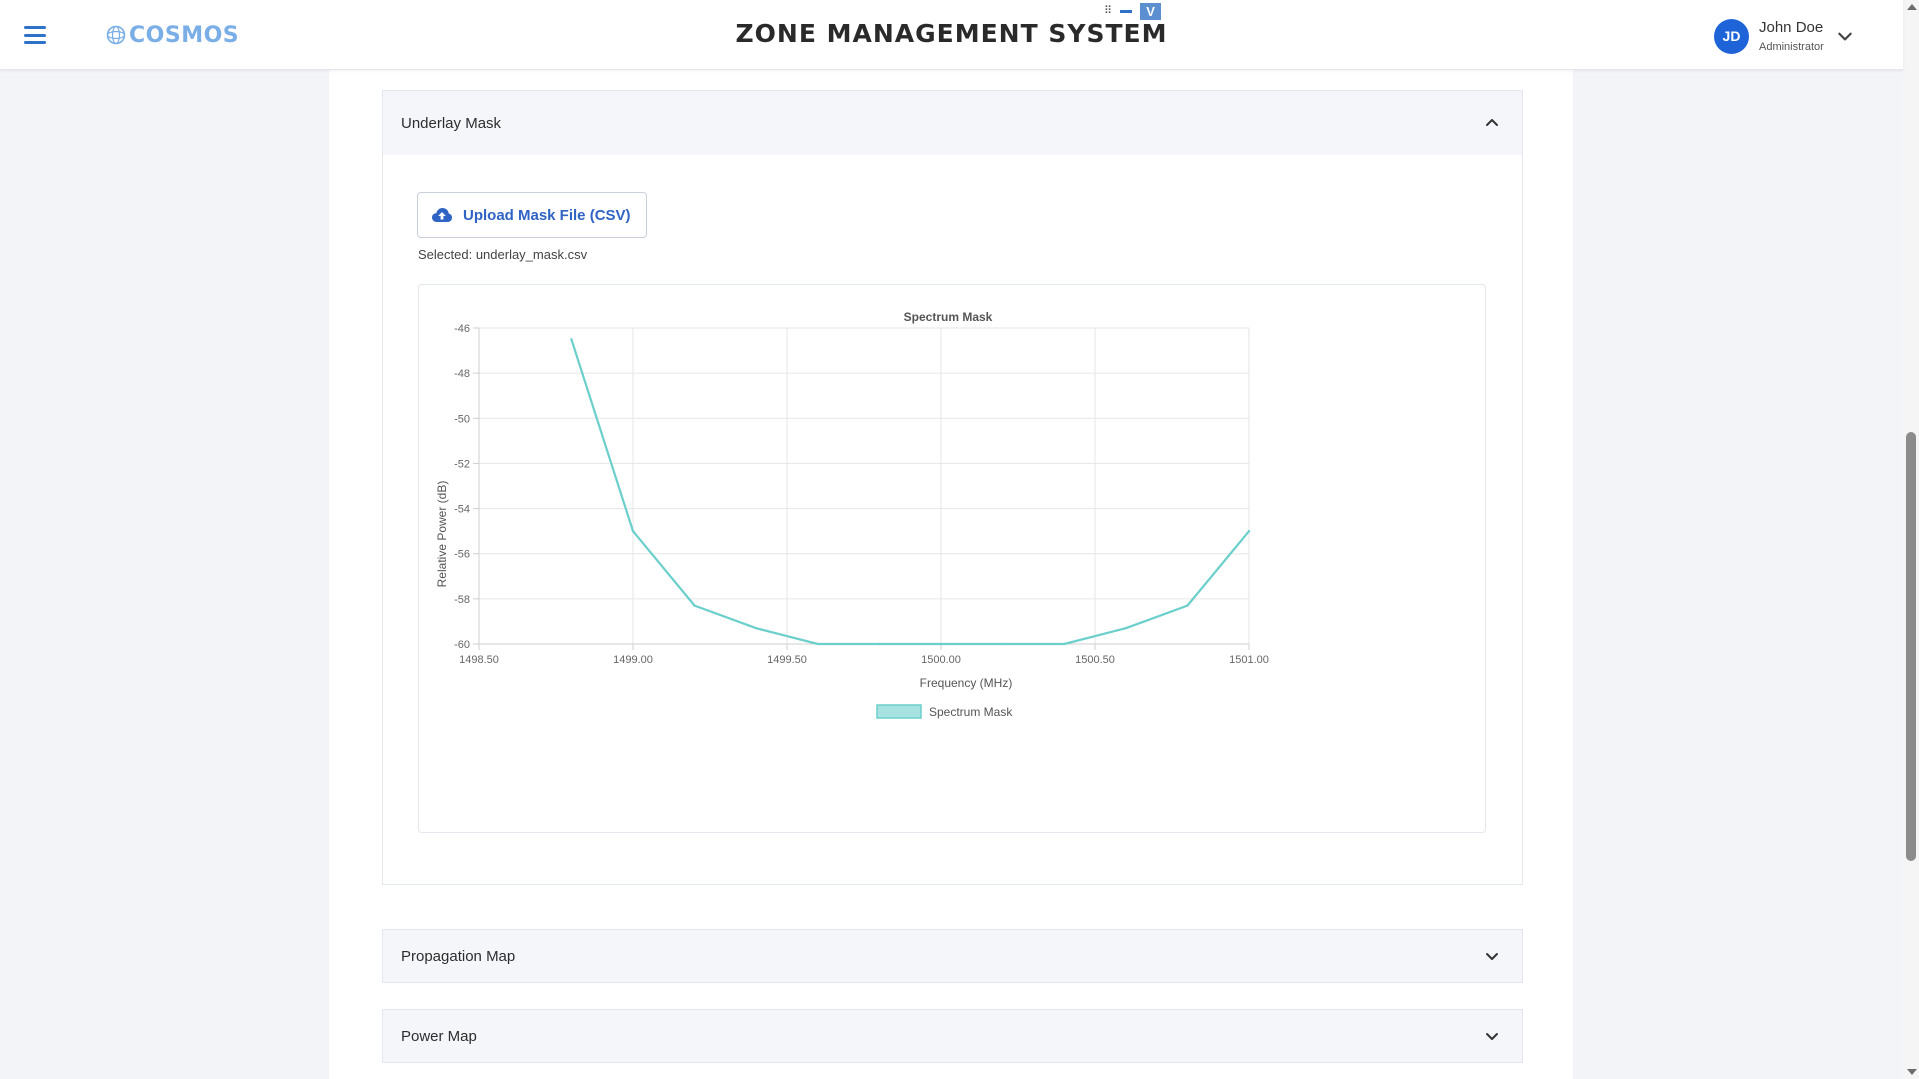 This screenshot has width=1919, height=1079. What do you see at coordinates (462, 487) in the screenshot?
I see `y-axis-ticks: -46 -48 -50 -52 -54 -56 -58 -60` at bounding box center [462, 487].